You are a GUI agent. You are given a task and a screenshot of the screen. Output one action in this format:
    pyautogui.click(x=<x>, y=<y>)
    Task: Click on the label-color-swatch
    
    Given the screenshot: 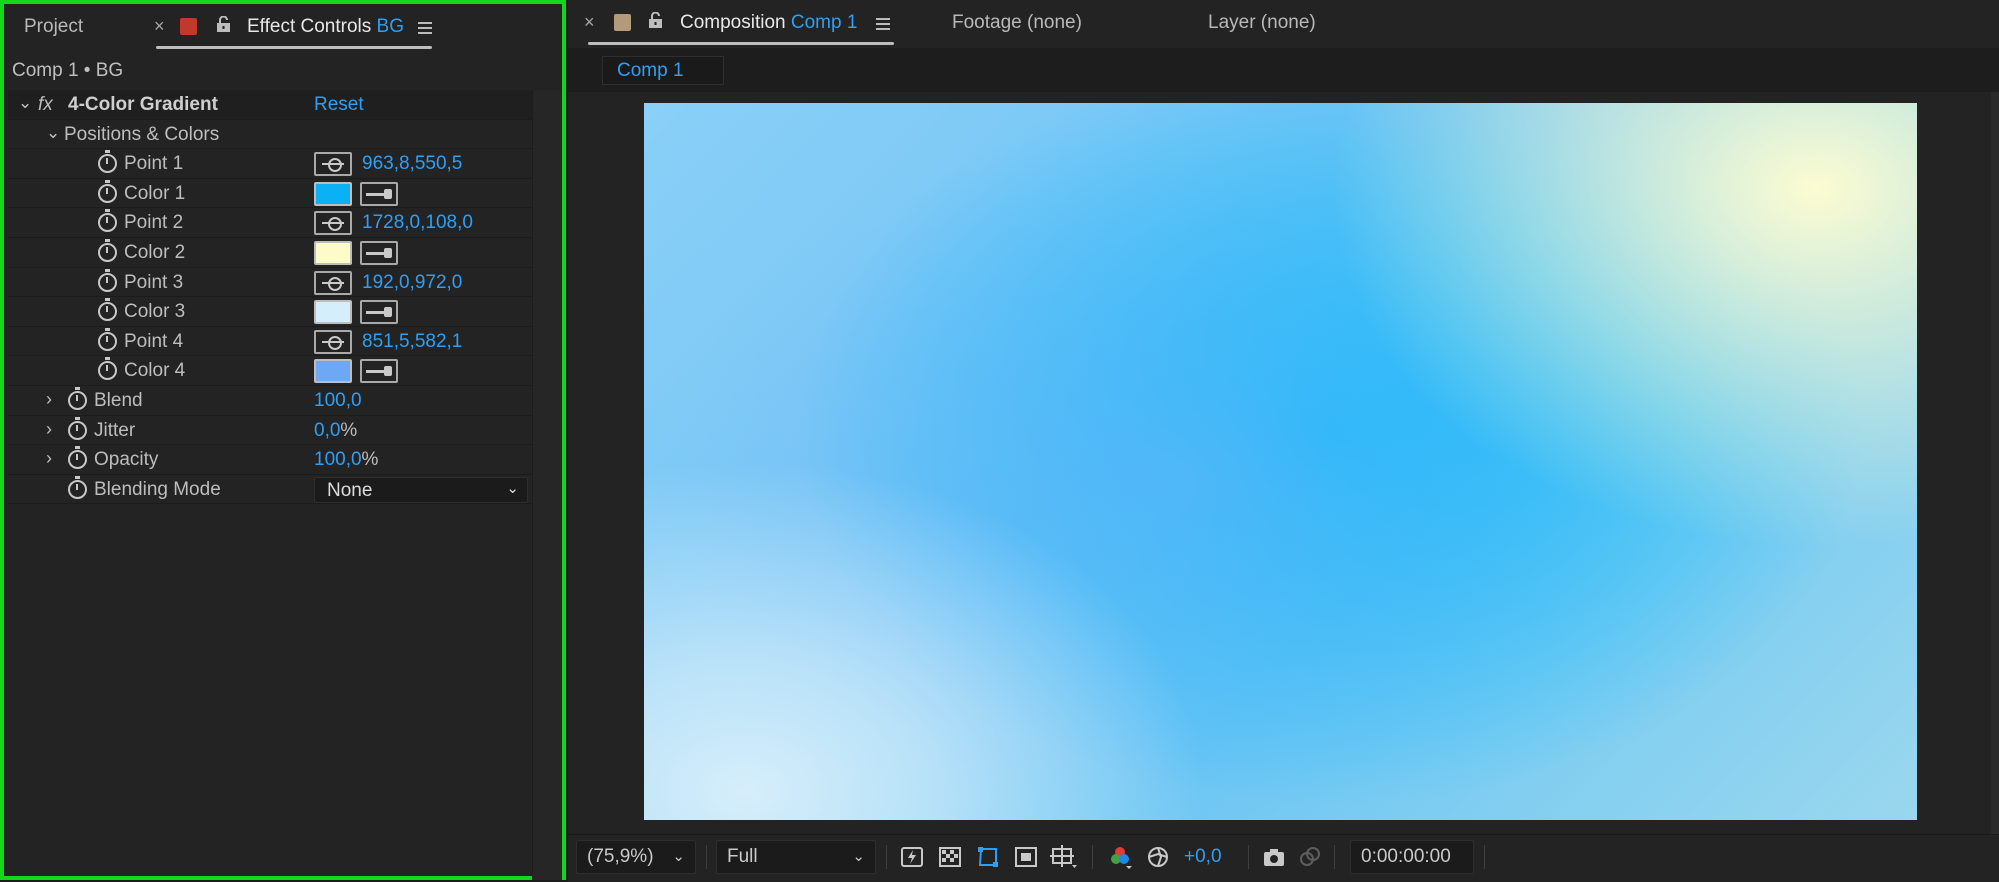 What is the action you would take?
    pyautogui.click(x=188, y=26)
    